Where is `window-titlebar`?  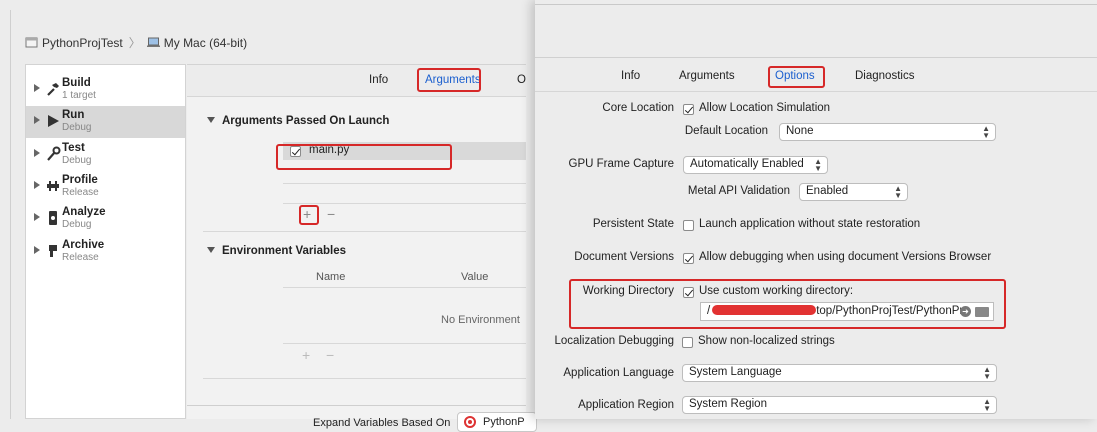
window-titlebar is located at coordinates (816, 29).